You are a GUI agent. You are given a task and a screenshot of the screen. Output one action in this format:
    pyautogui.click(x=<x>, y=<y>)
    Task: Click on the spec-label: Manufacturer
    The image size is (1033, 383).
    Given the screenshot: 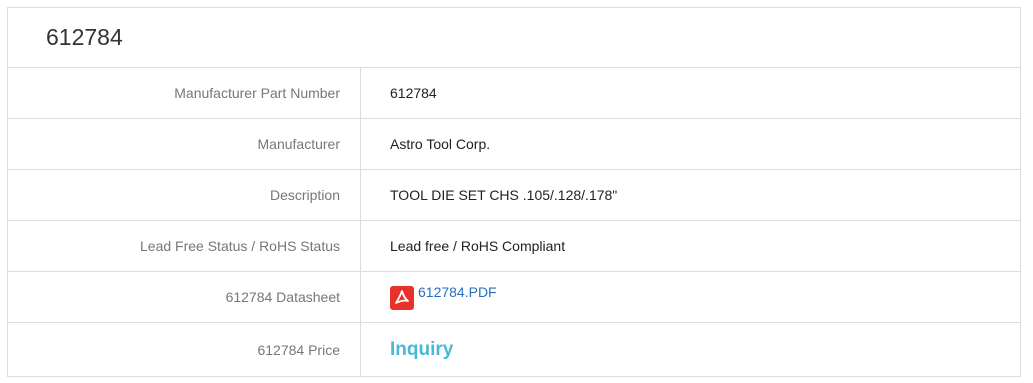 What is the action you would take?
    pyautogui.click(x=184, y=144)
    